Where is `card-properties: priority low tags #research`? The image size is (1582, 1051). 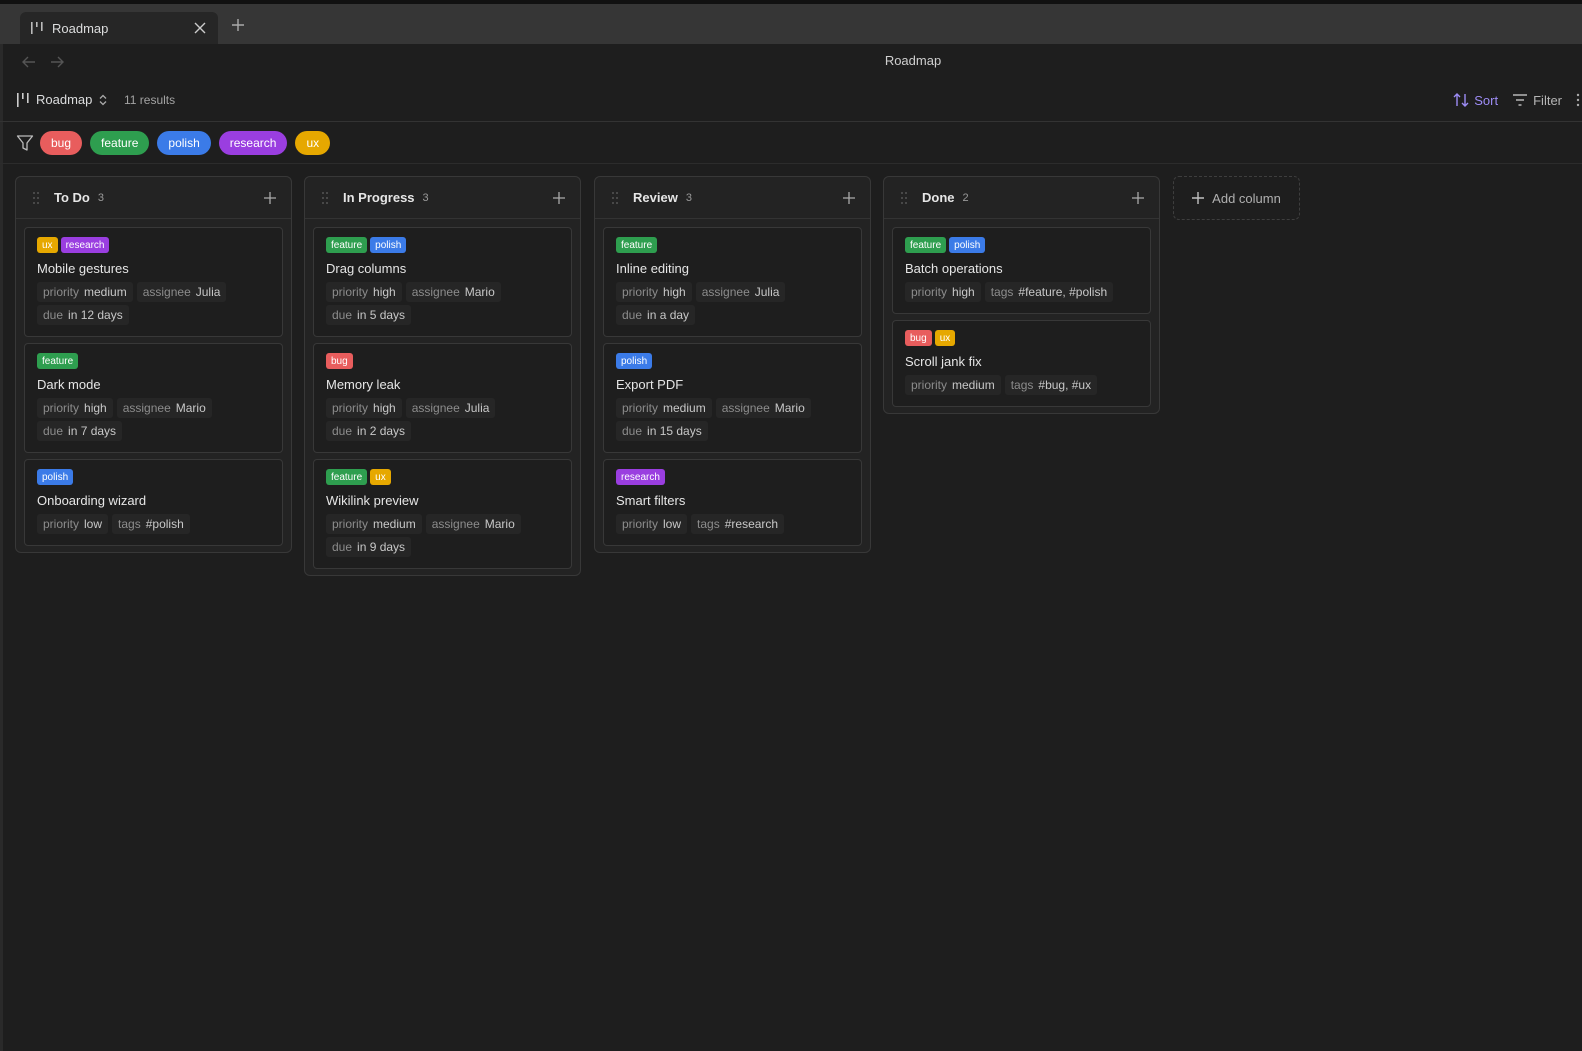 card-properties: priority low tags #research is located at coordinates (732, 525).